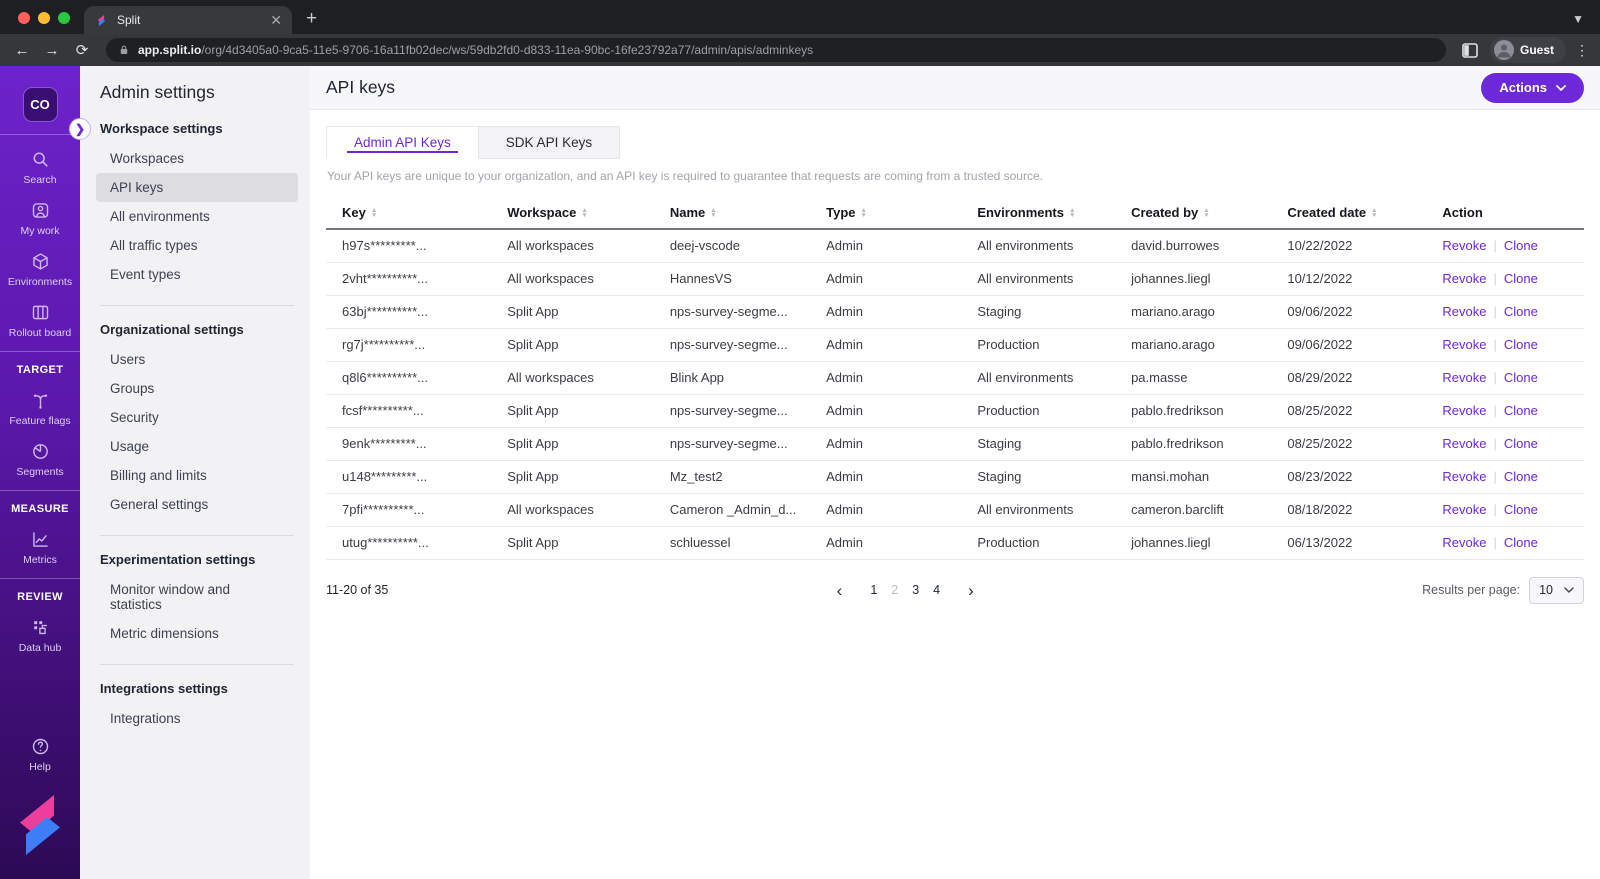 The image size is (1600, 879). I want to click on nav-item-usage: Usage, so click(197, 446).